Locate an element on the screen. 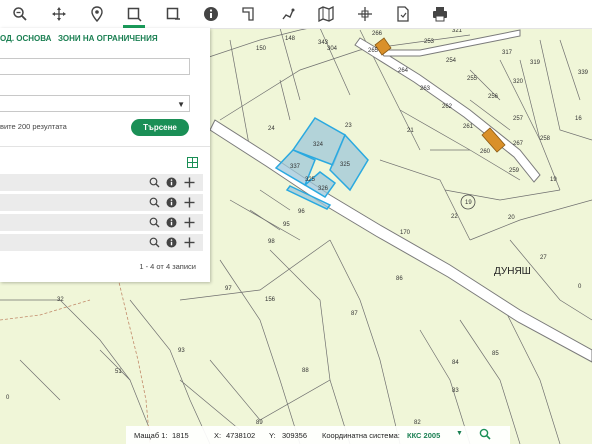  expand-grid-icon is located at coordinates (192, 164).